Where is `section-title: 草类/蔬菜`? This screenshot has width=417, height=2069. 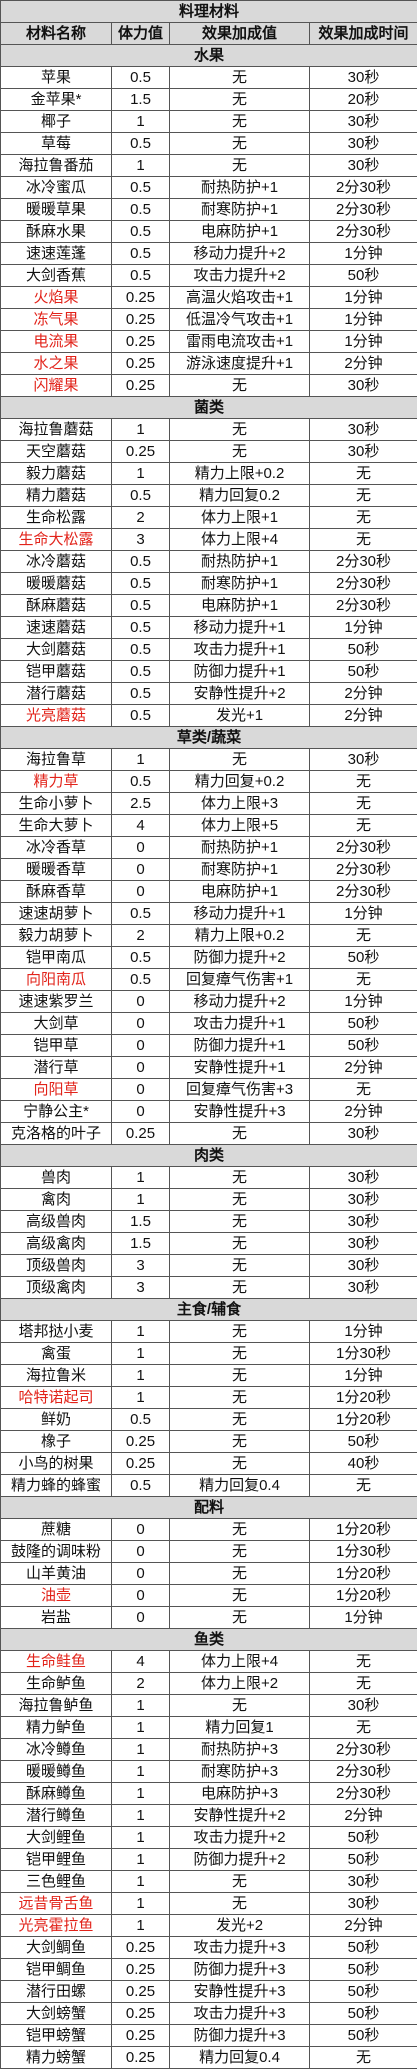 section-title: 草类/蔬菜 is located at coordinates (209, 738).